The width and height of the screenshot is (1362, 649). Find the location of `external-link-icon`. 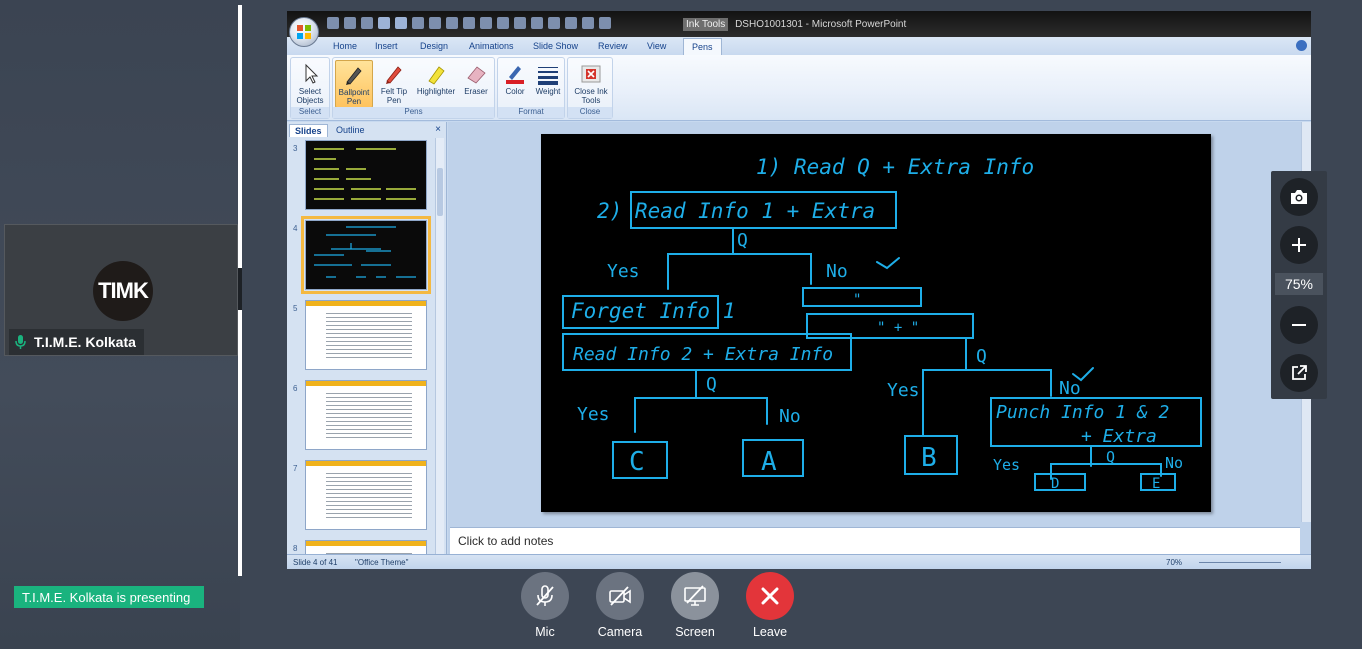

external-link-icon is located at coordinates (1299, 372).